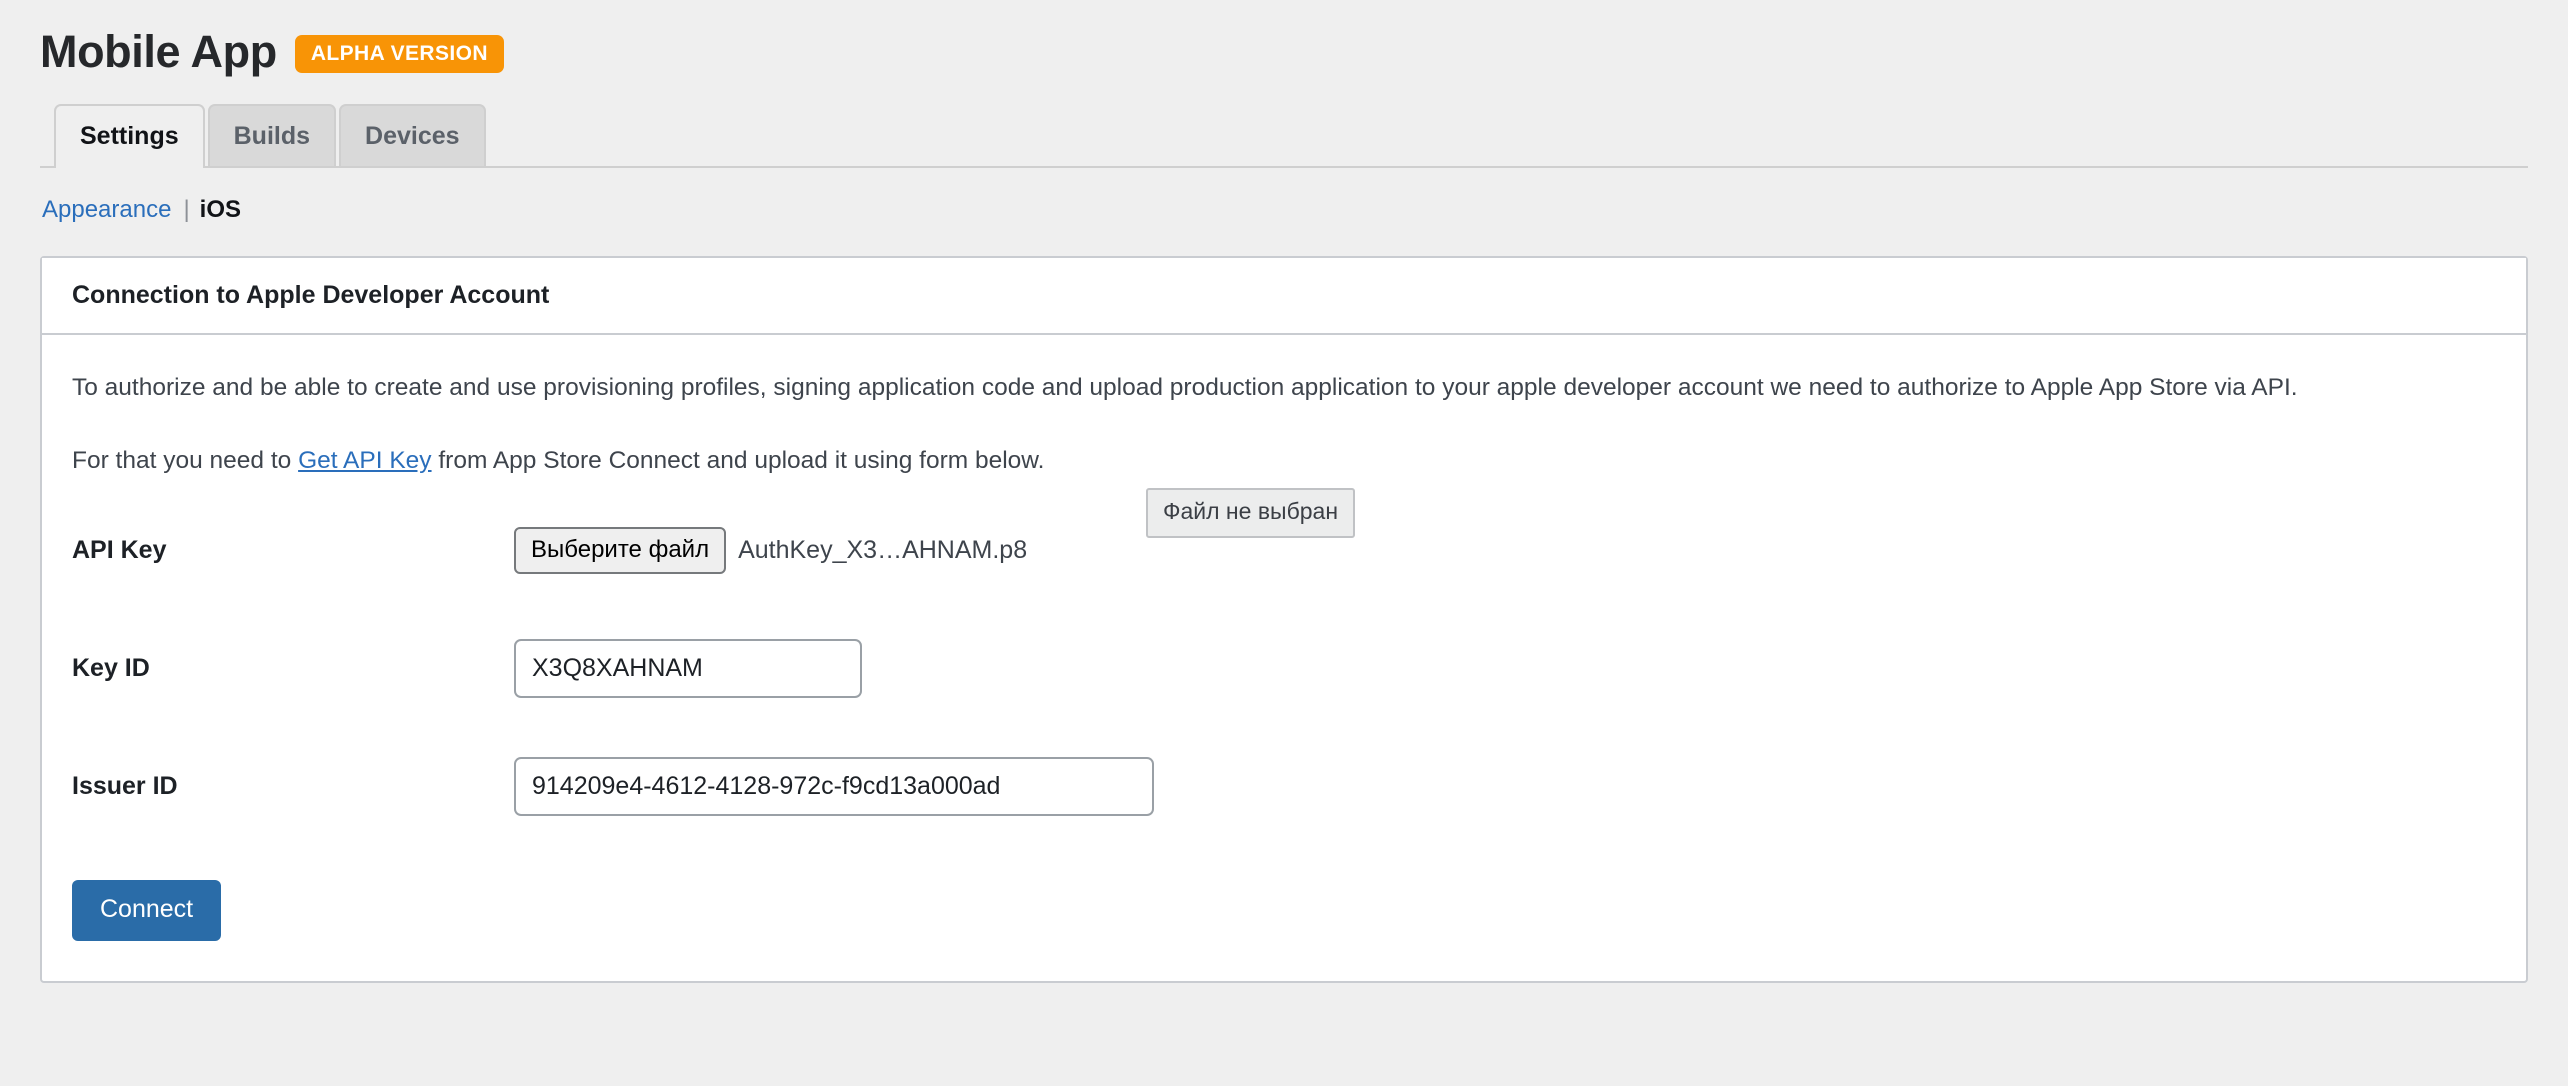 This screenshot has width=2568, height=1086. Describe the element at coordinates (1284, 668) in the screenshot. I see `form-row-key-id: Key ID` at that location.